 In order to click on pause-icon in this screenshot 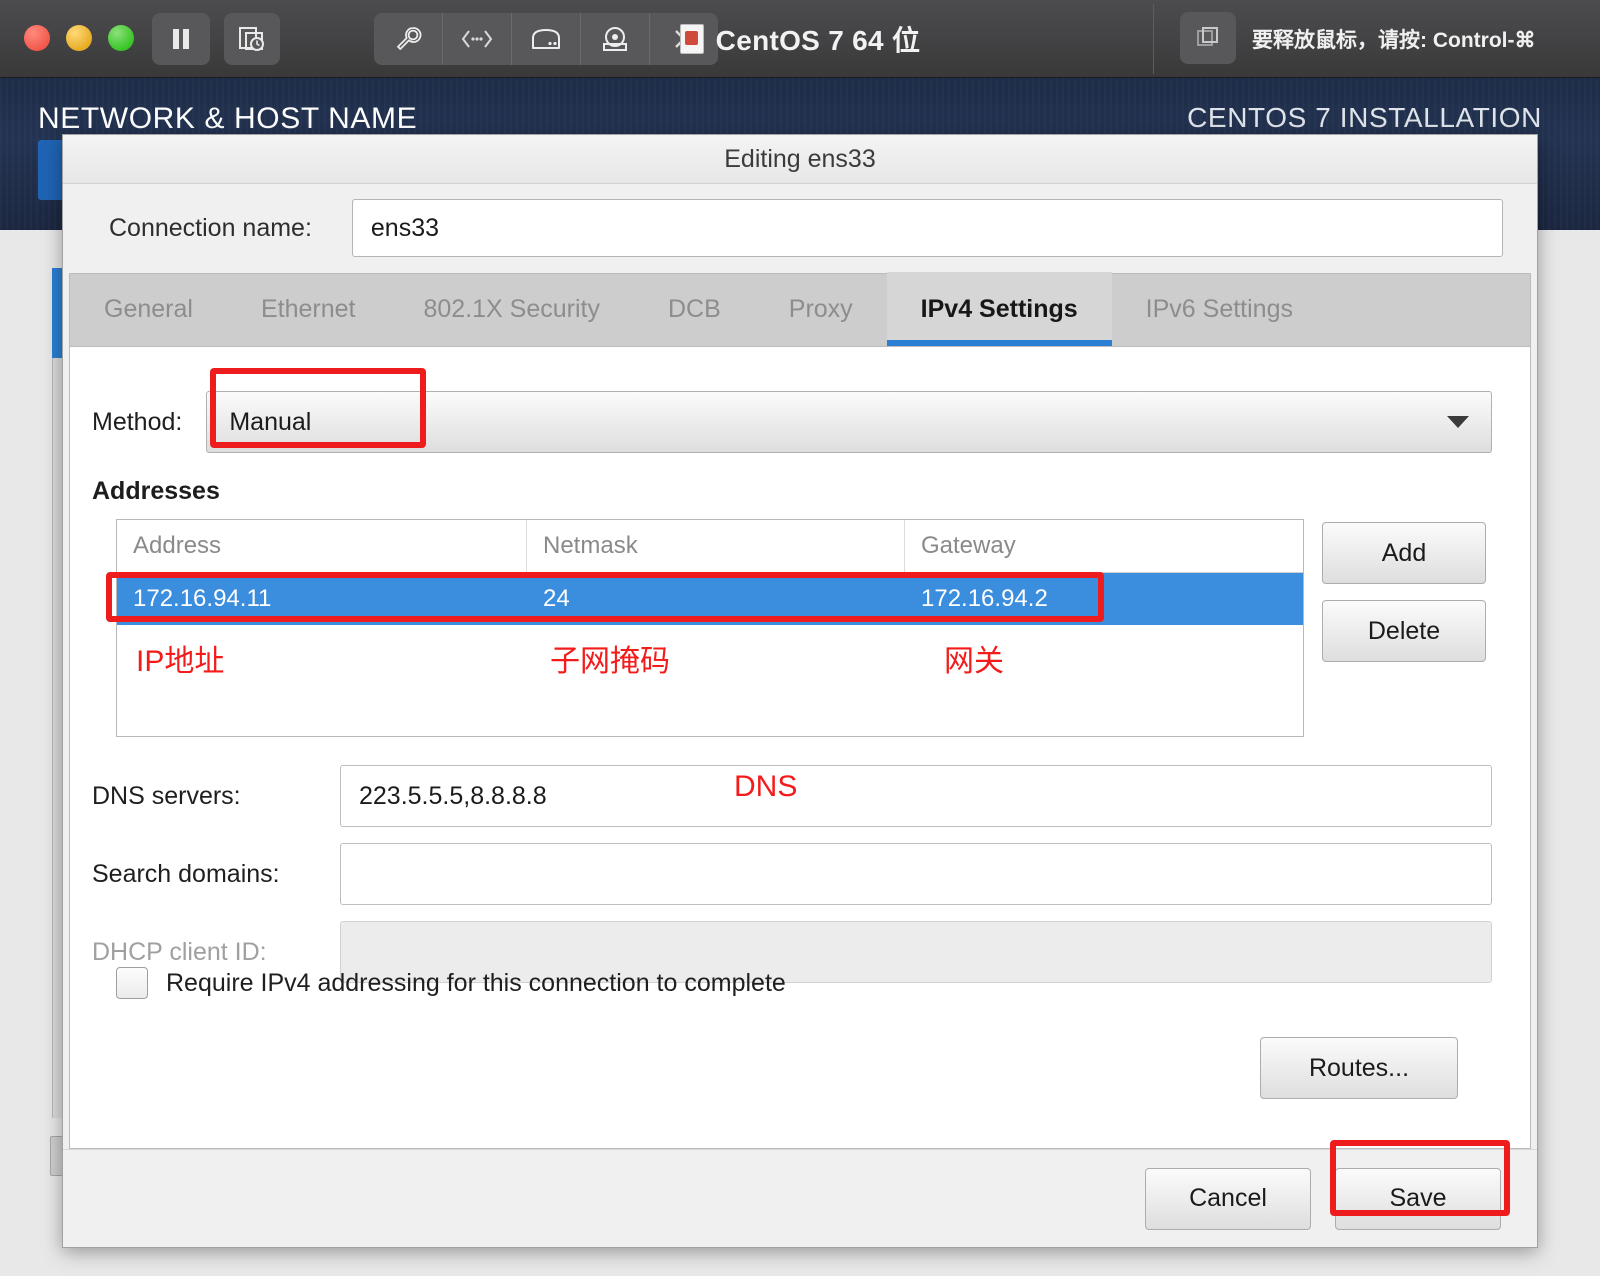, I will do `click(181, 39)`.